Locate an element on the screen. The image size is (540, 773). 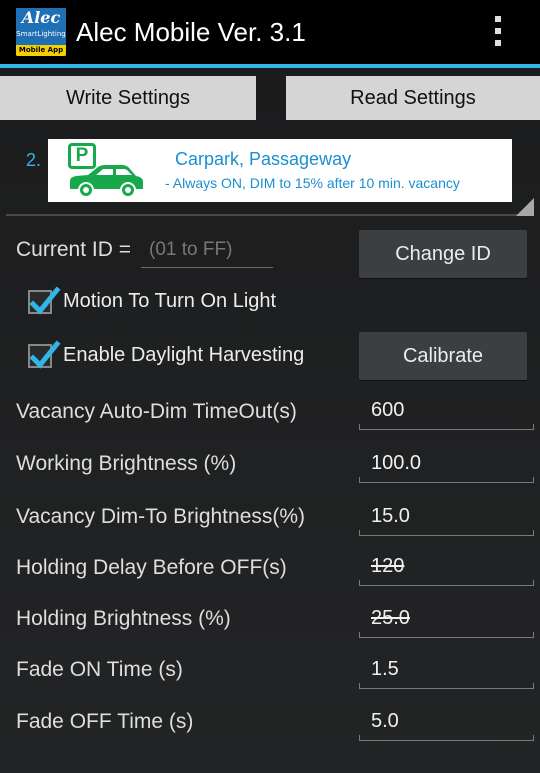
logo-brand: Alec is located at coordinates (41, 17).